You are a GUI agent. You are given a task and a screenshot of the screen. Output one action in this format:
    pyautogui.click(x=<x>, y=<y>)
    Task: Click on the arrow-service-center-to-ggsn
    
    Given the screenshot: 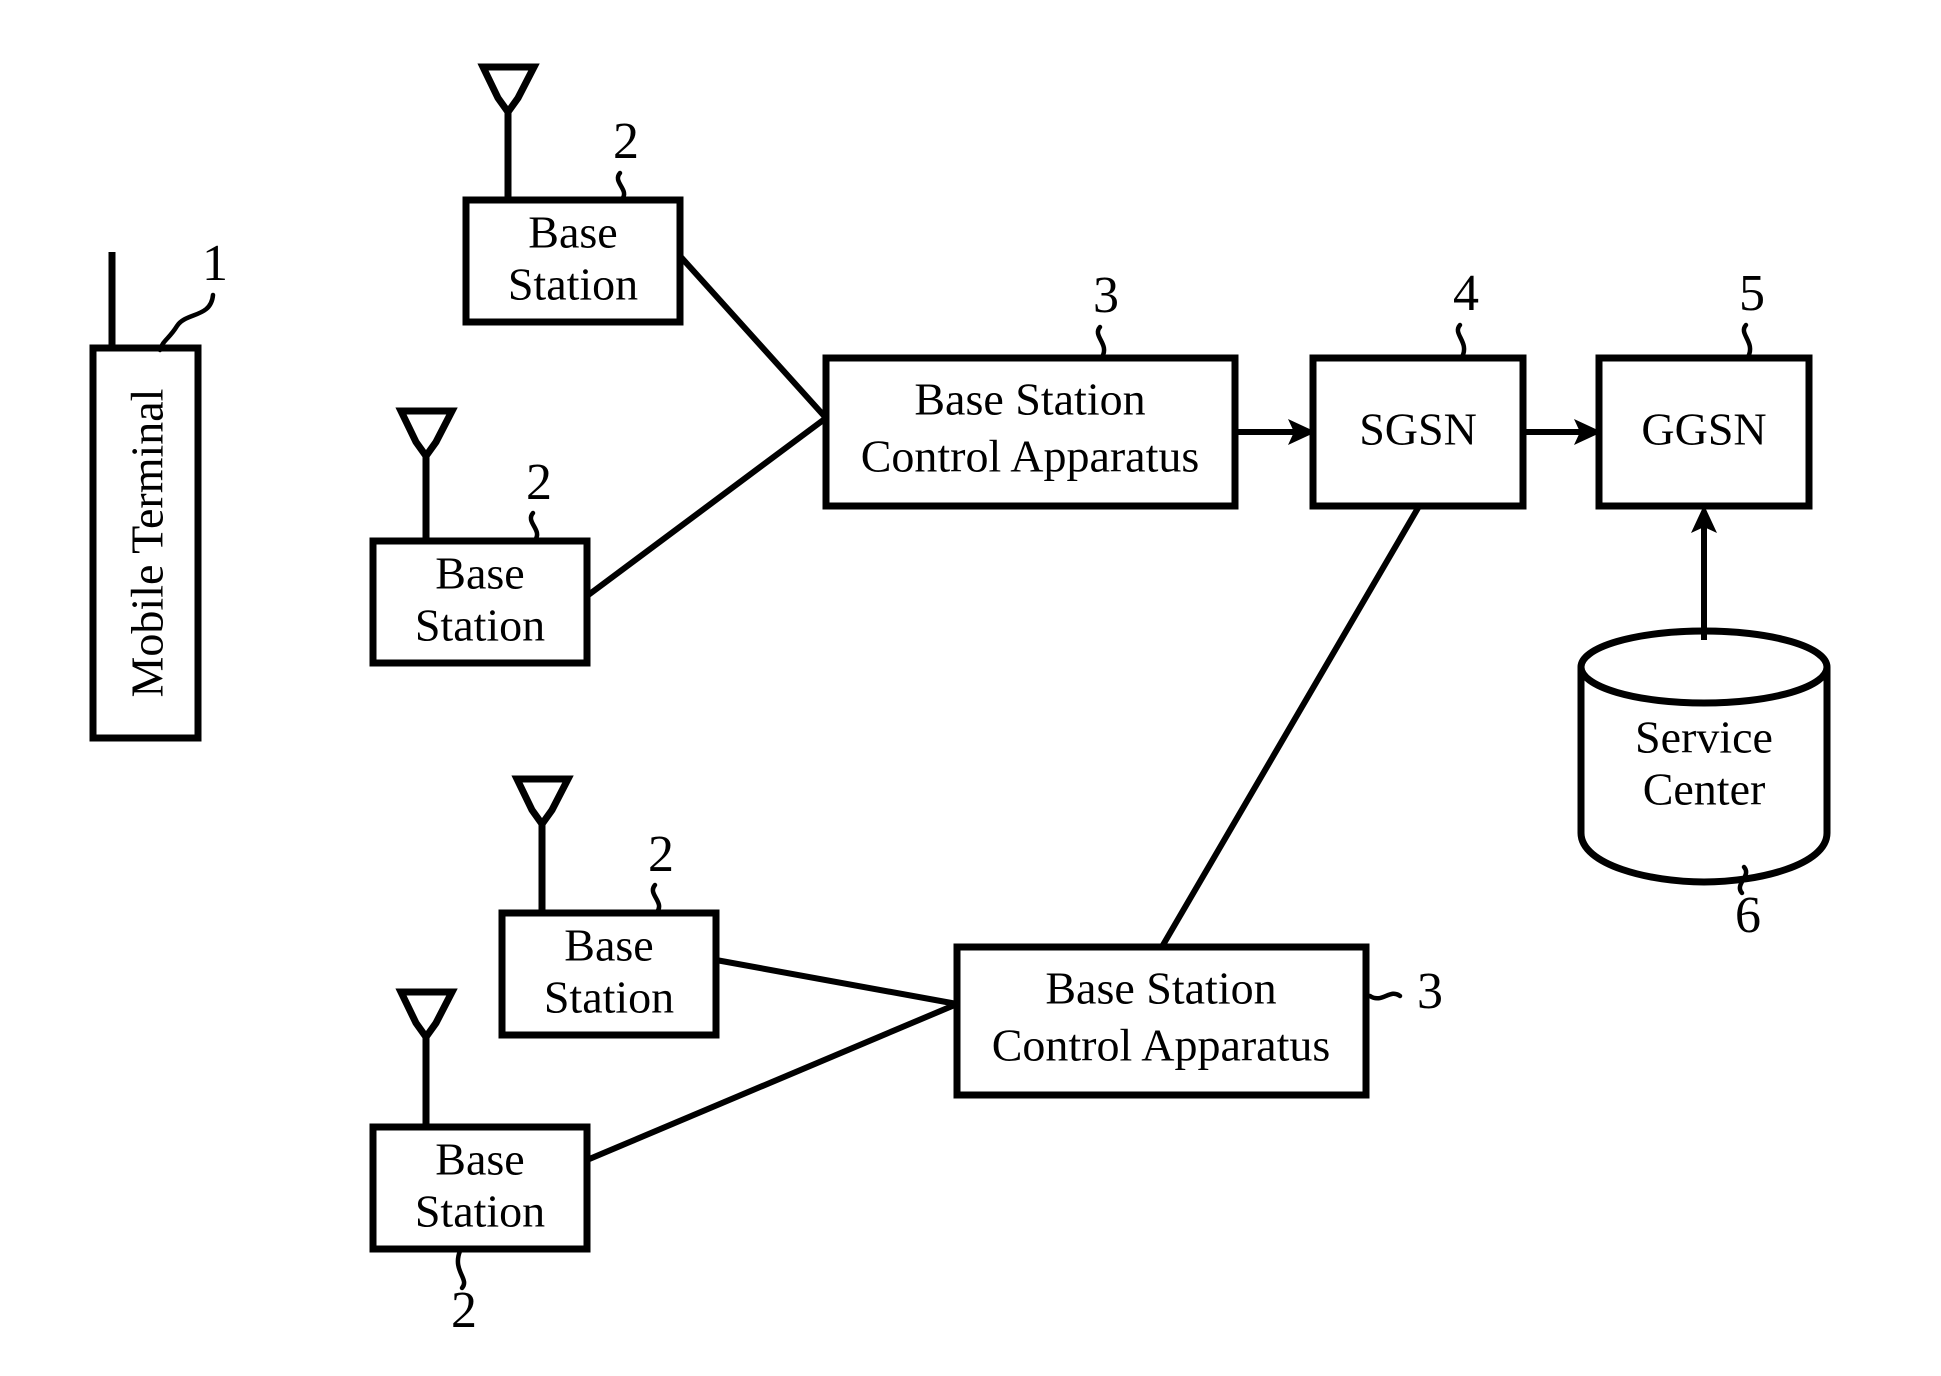 What is the action you would take?
    pyautogui.click(x=1704, y=572)
    